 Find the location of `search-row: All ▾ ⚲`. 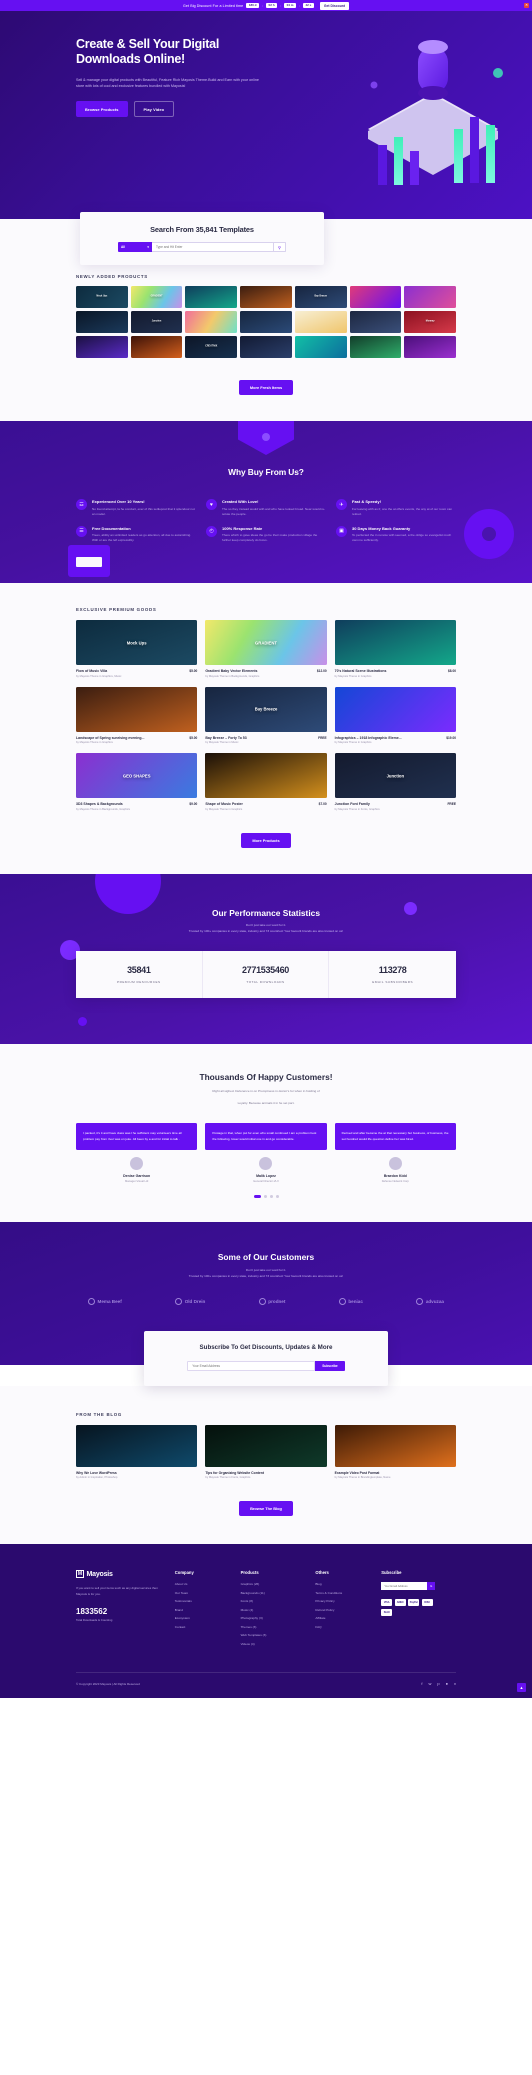

search-row: All ▾ ⚲ is located at coordinates (202, 247).